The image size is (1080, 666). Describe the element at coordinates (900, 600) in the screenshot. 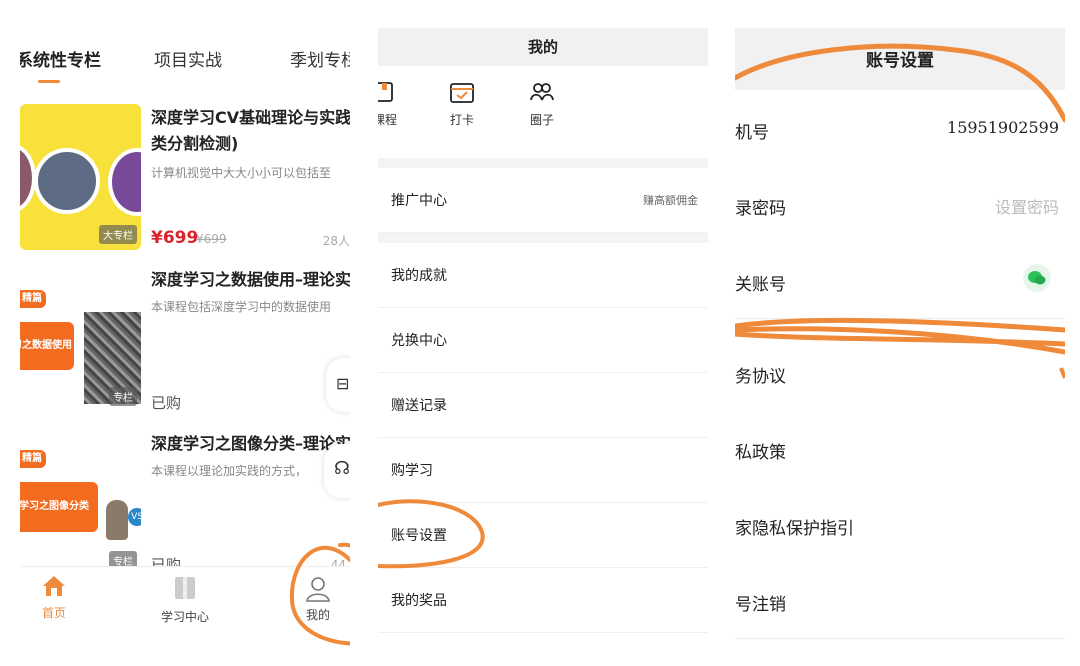

I see `setting-delete-account: 号注销` at that location.